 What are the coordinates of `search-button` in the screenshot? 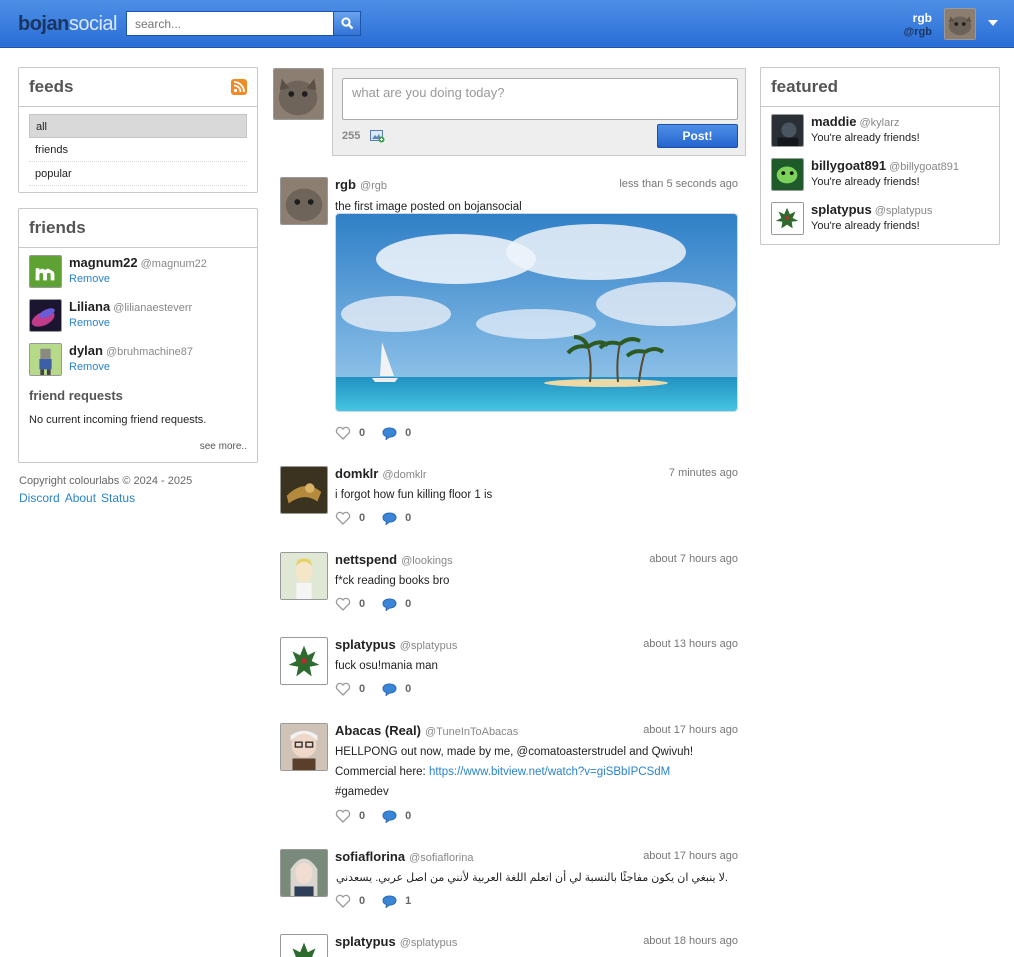 It's located at (347, 23).